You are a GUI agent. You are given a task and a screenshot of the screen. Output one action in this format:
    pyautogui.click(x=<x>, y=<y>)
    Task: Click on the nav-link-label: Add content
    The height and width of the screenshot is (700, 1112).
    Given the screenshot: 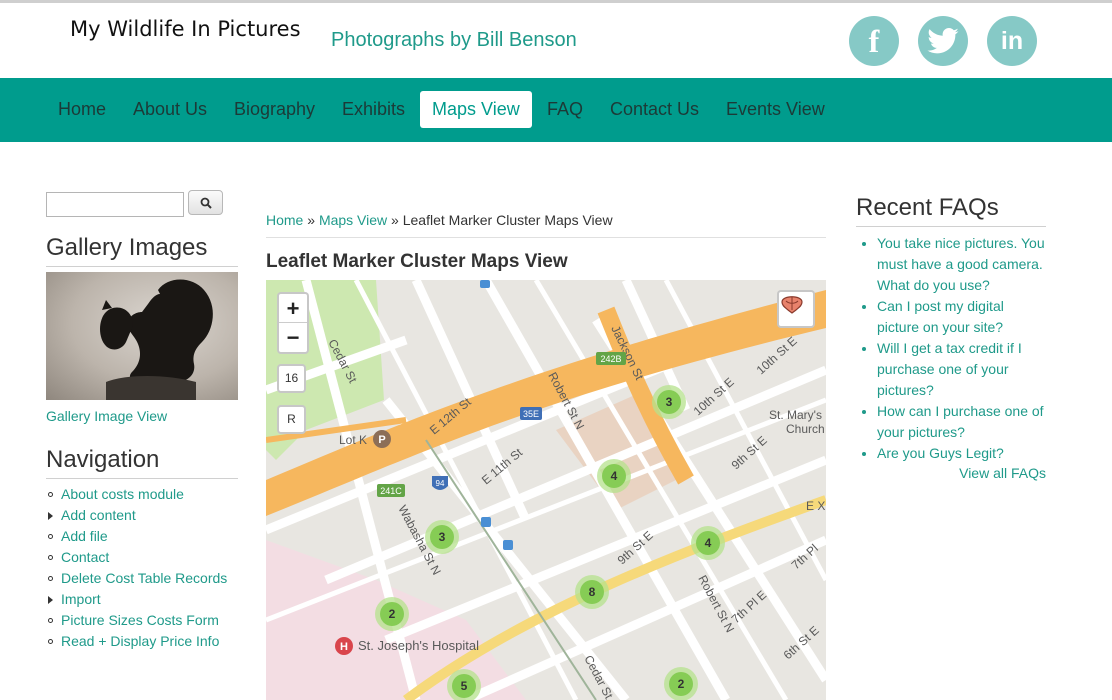 What is the action you would take?
    pyautogui.click(x=98, y=515)
    